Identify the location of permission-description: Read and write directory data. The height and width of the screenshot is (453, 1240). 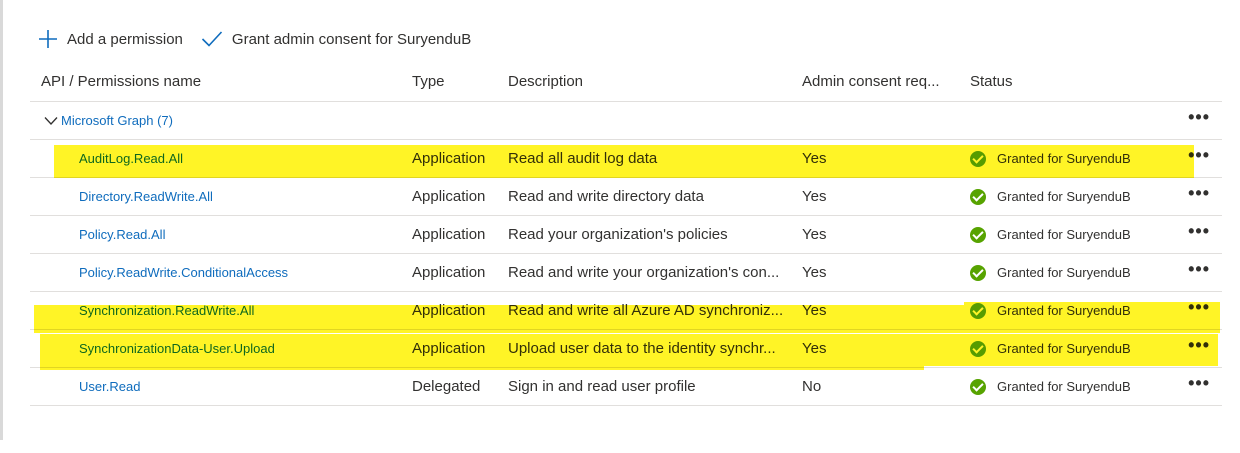
(655, 196).